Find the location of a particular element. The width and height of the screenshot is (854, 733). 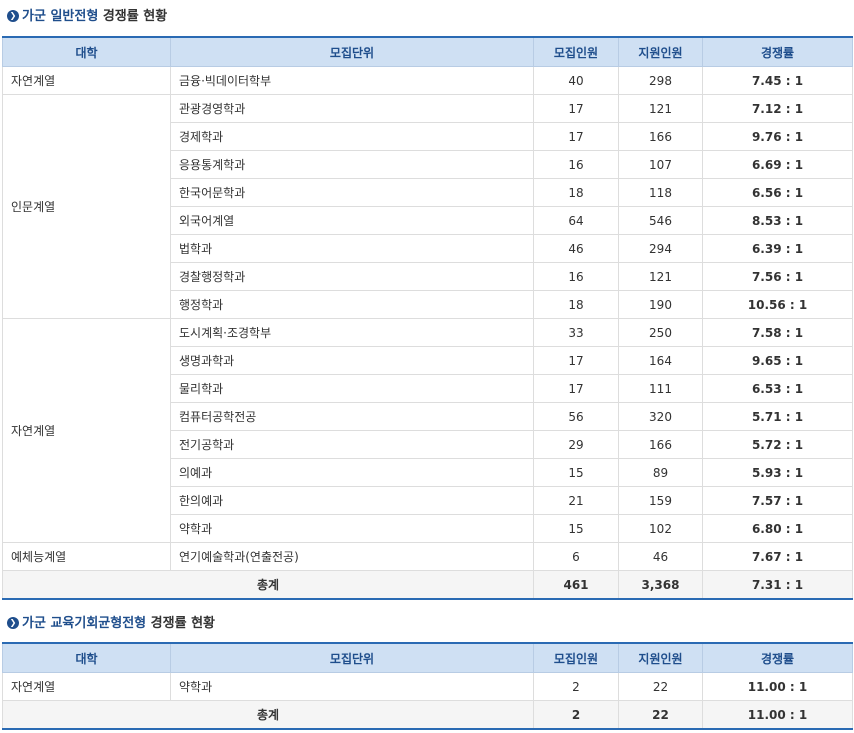

unit-cell: 응용통계학과 is located at coordinates (352, 164).